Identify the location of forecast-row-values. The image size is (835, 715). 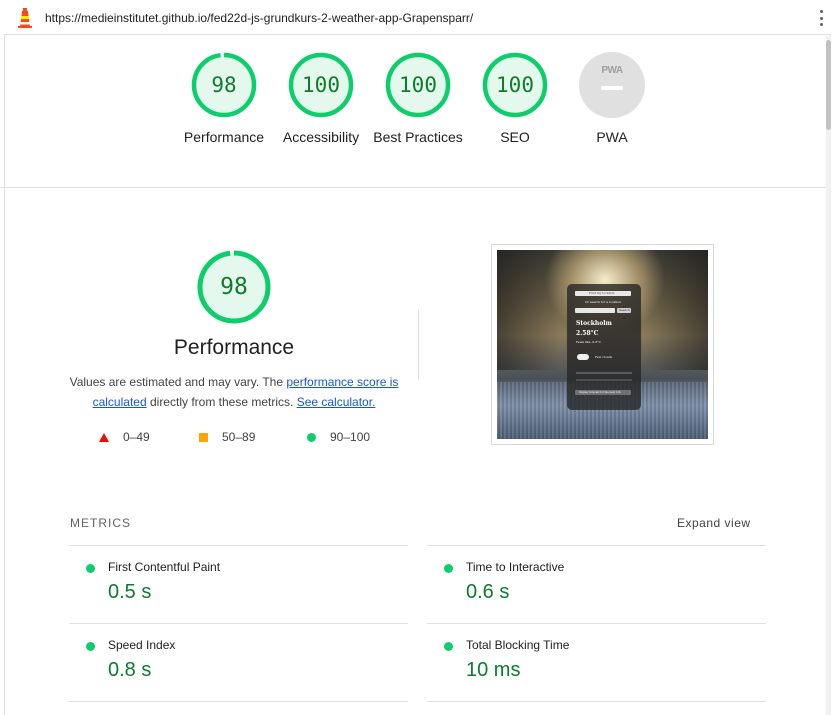
(604, 380).